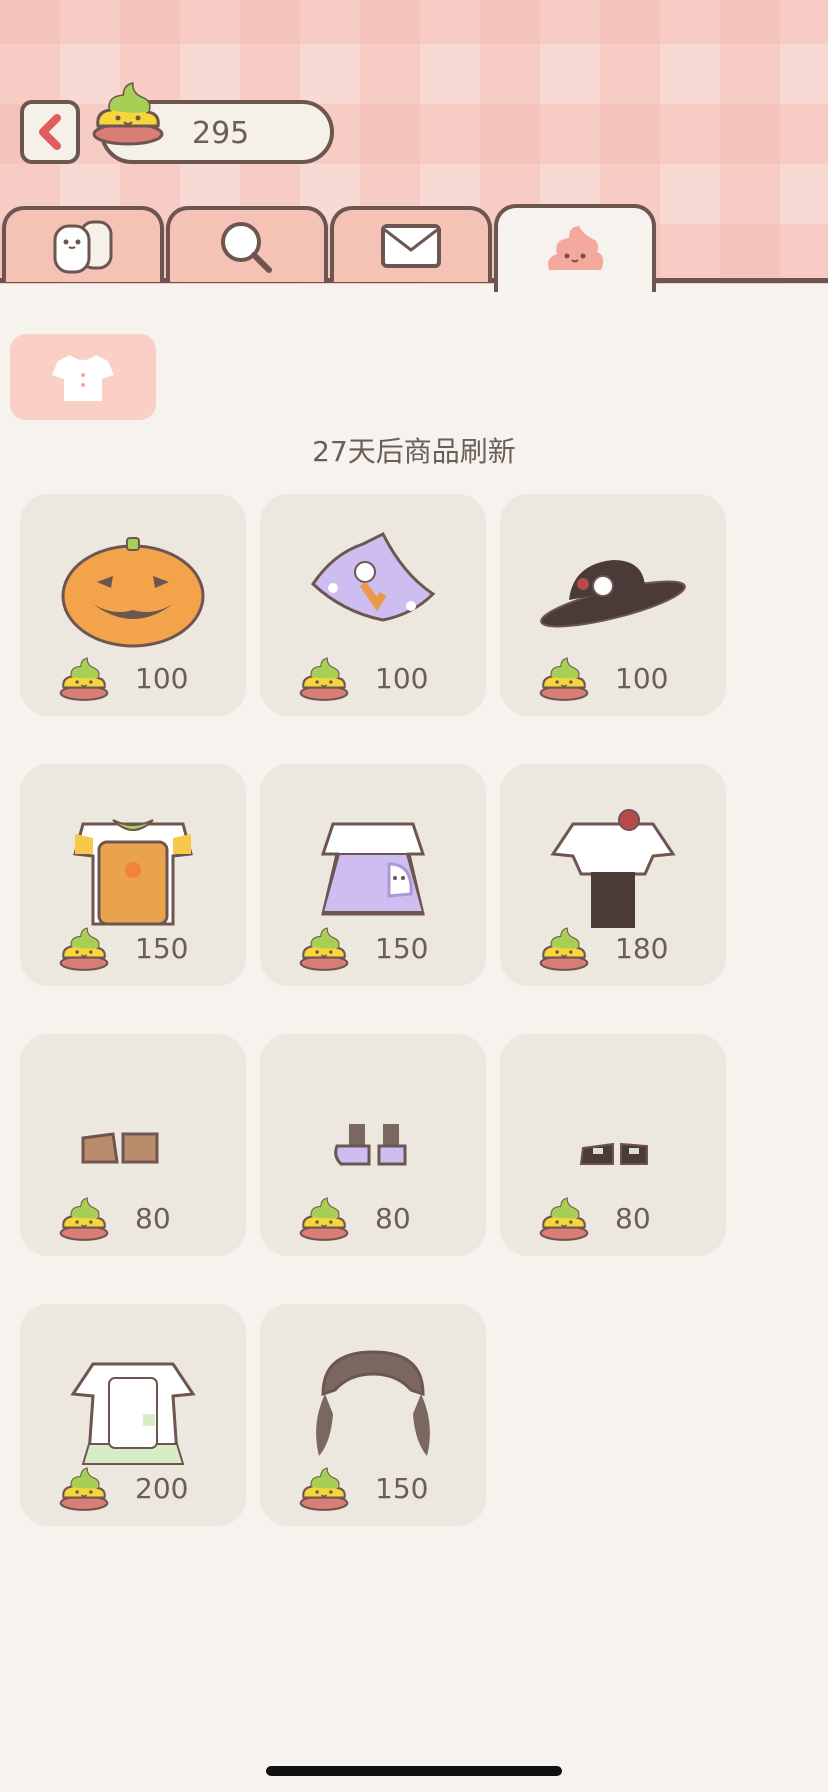  I want to click on witch-hat-icon, so click(373, 576).